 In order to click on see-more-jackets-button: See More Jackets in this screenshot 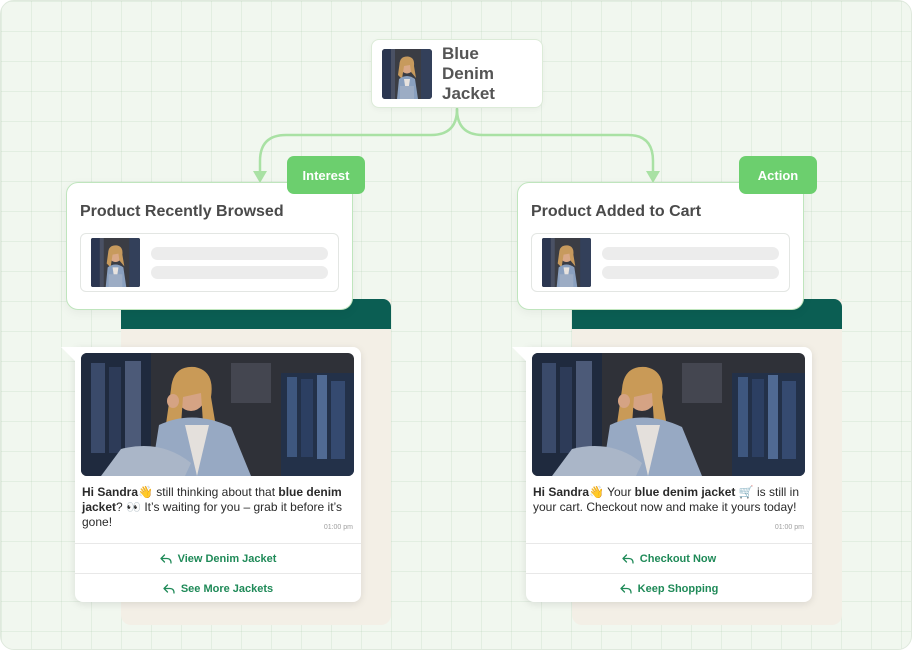, I will do `click(218, 588)`.